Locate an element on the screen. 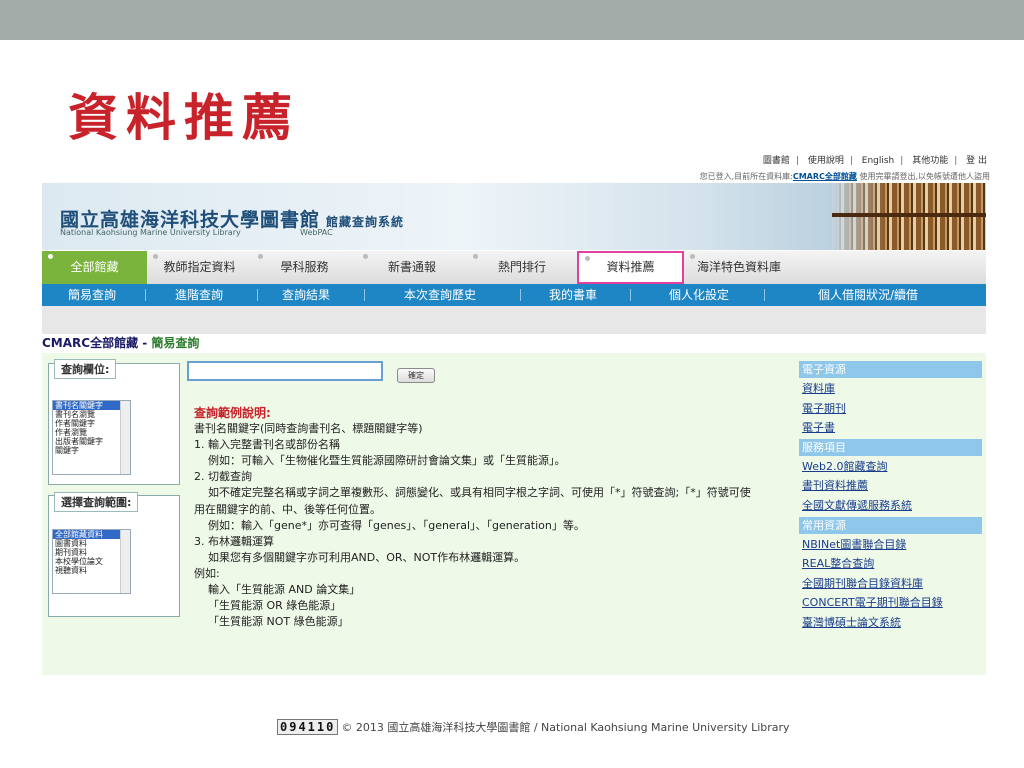  logout-link: 登 出 is located at coordinates (976, 161).